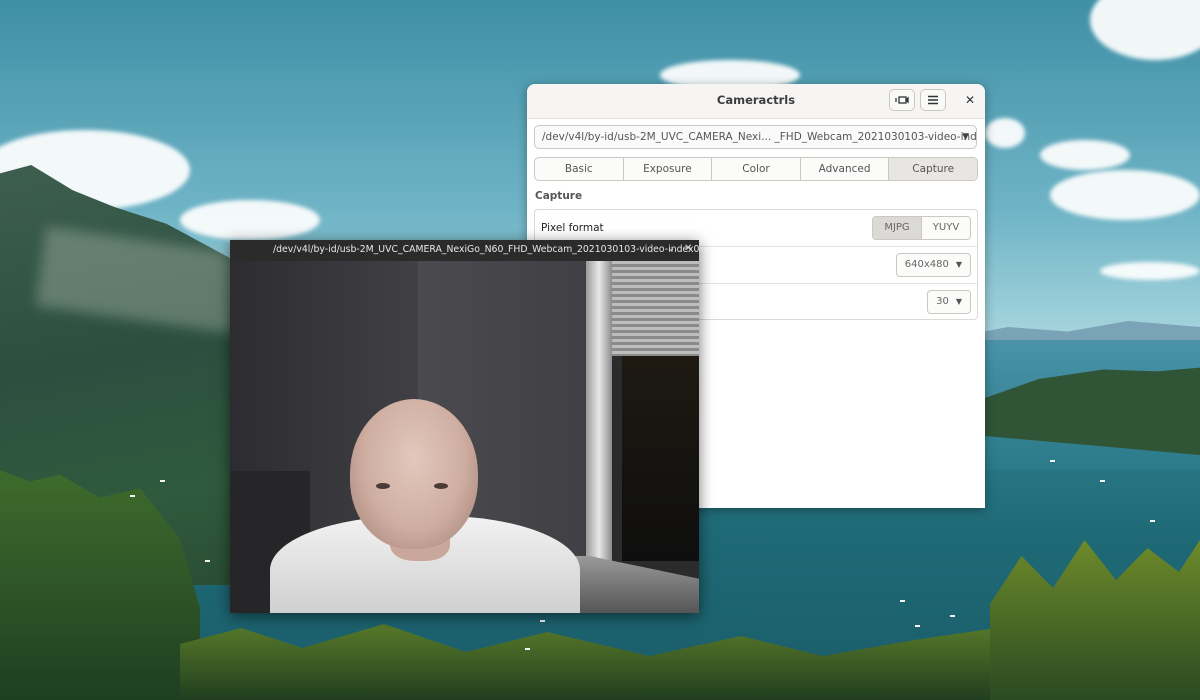 The image size is (1200, 700). What do you see at coordinates (897, 228) in the screenshot?
I see `pixel-format-mjpg-button: MJPG` at bounding box center [897, 228].